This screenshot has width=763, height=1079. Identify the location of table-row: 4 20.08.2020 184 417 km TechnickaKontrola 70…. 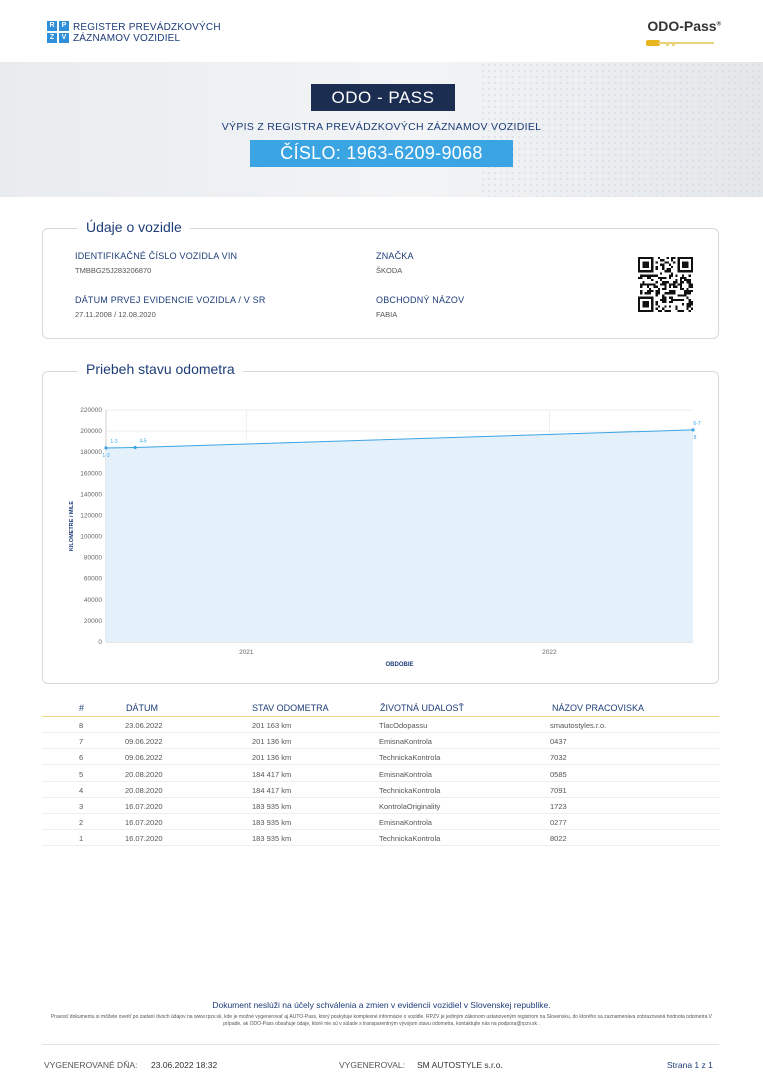
(380, 790).